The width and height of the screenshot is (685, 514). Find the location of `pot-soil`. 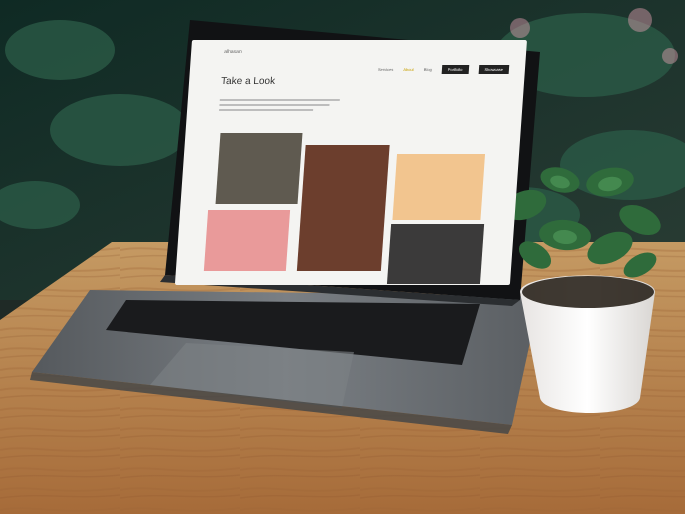

pot-soil is located at coordinates (588, 292).